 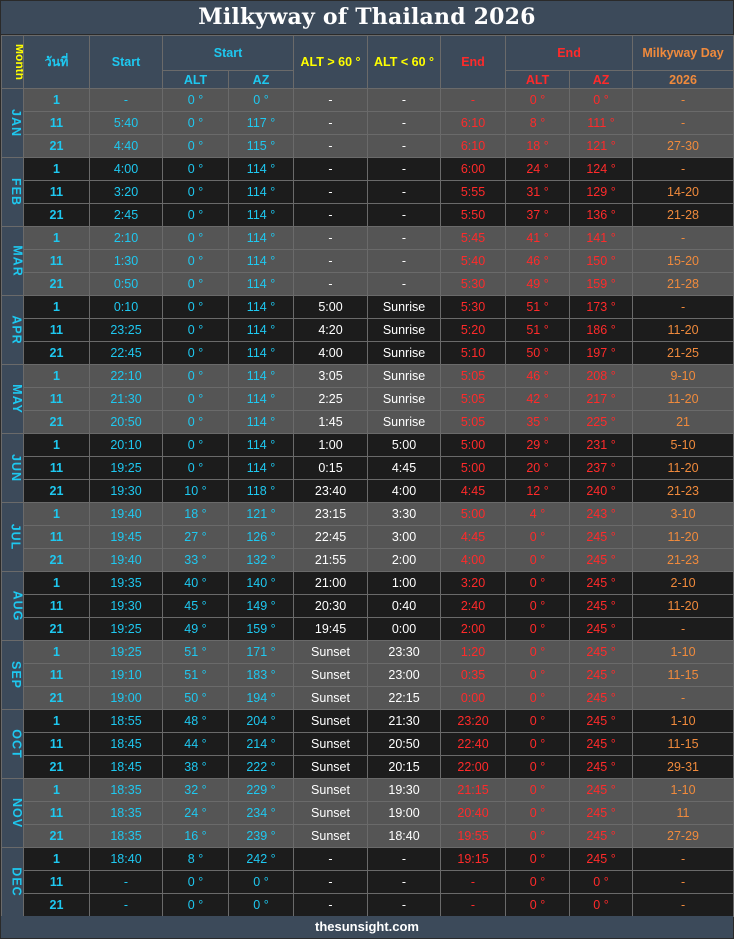 I want to click on cell-start-alt: 8 °, so click(x=195, y=859).